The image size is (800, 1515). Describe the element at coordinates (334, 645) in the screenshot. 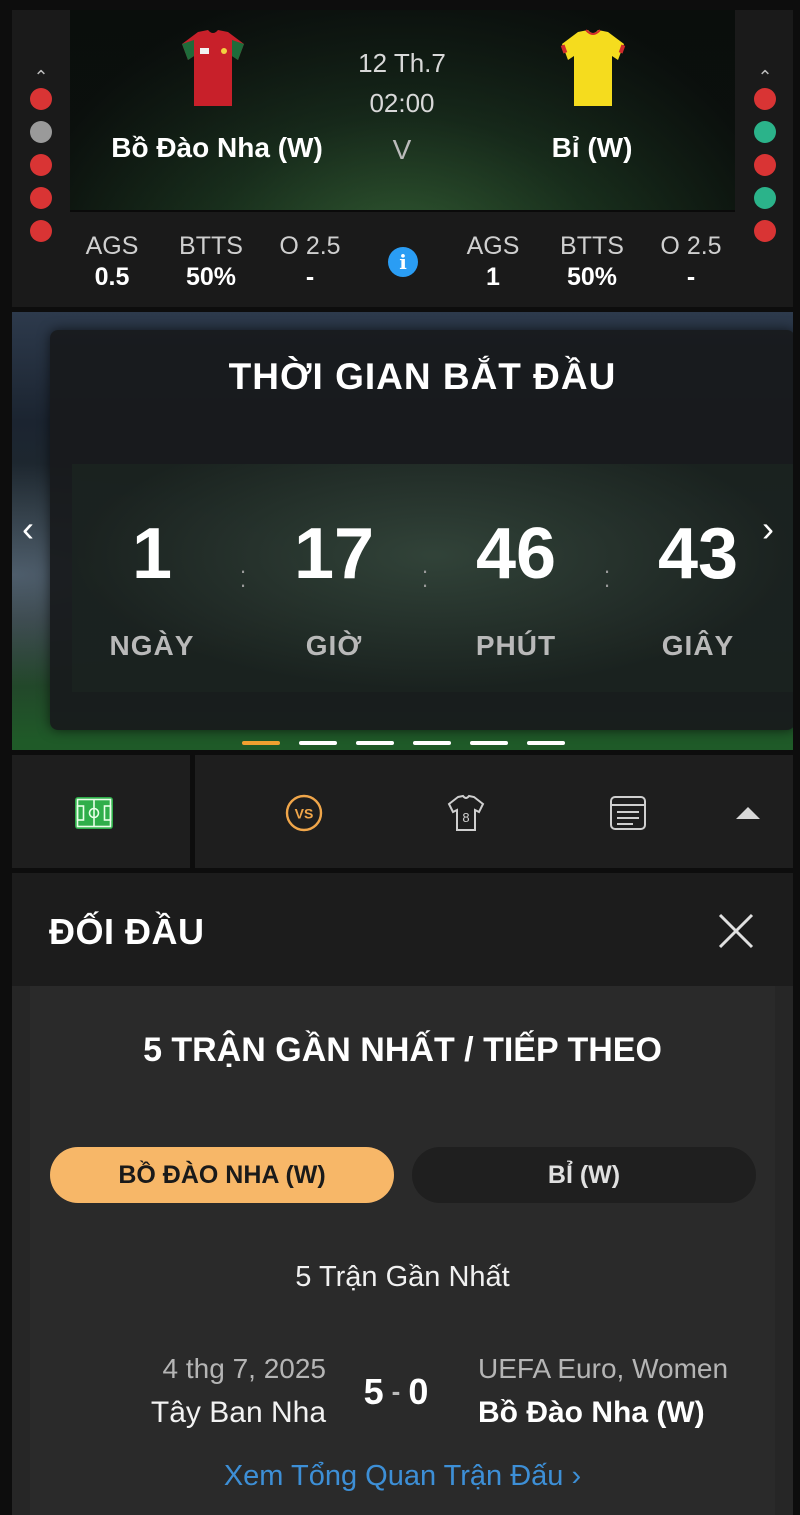

I see `countdown-unit: GIỜ` at that location.